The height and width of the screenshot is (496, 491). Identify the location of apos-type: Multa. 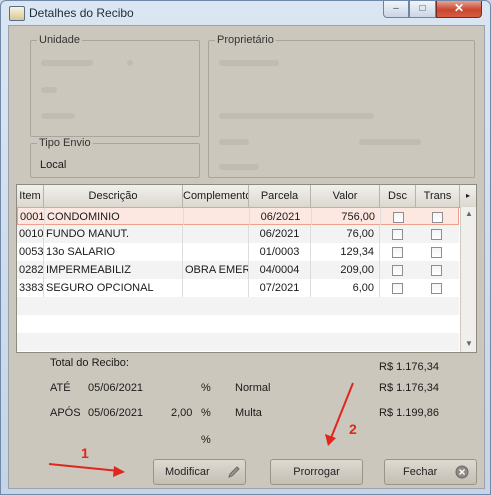
(248, 413).